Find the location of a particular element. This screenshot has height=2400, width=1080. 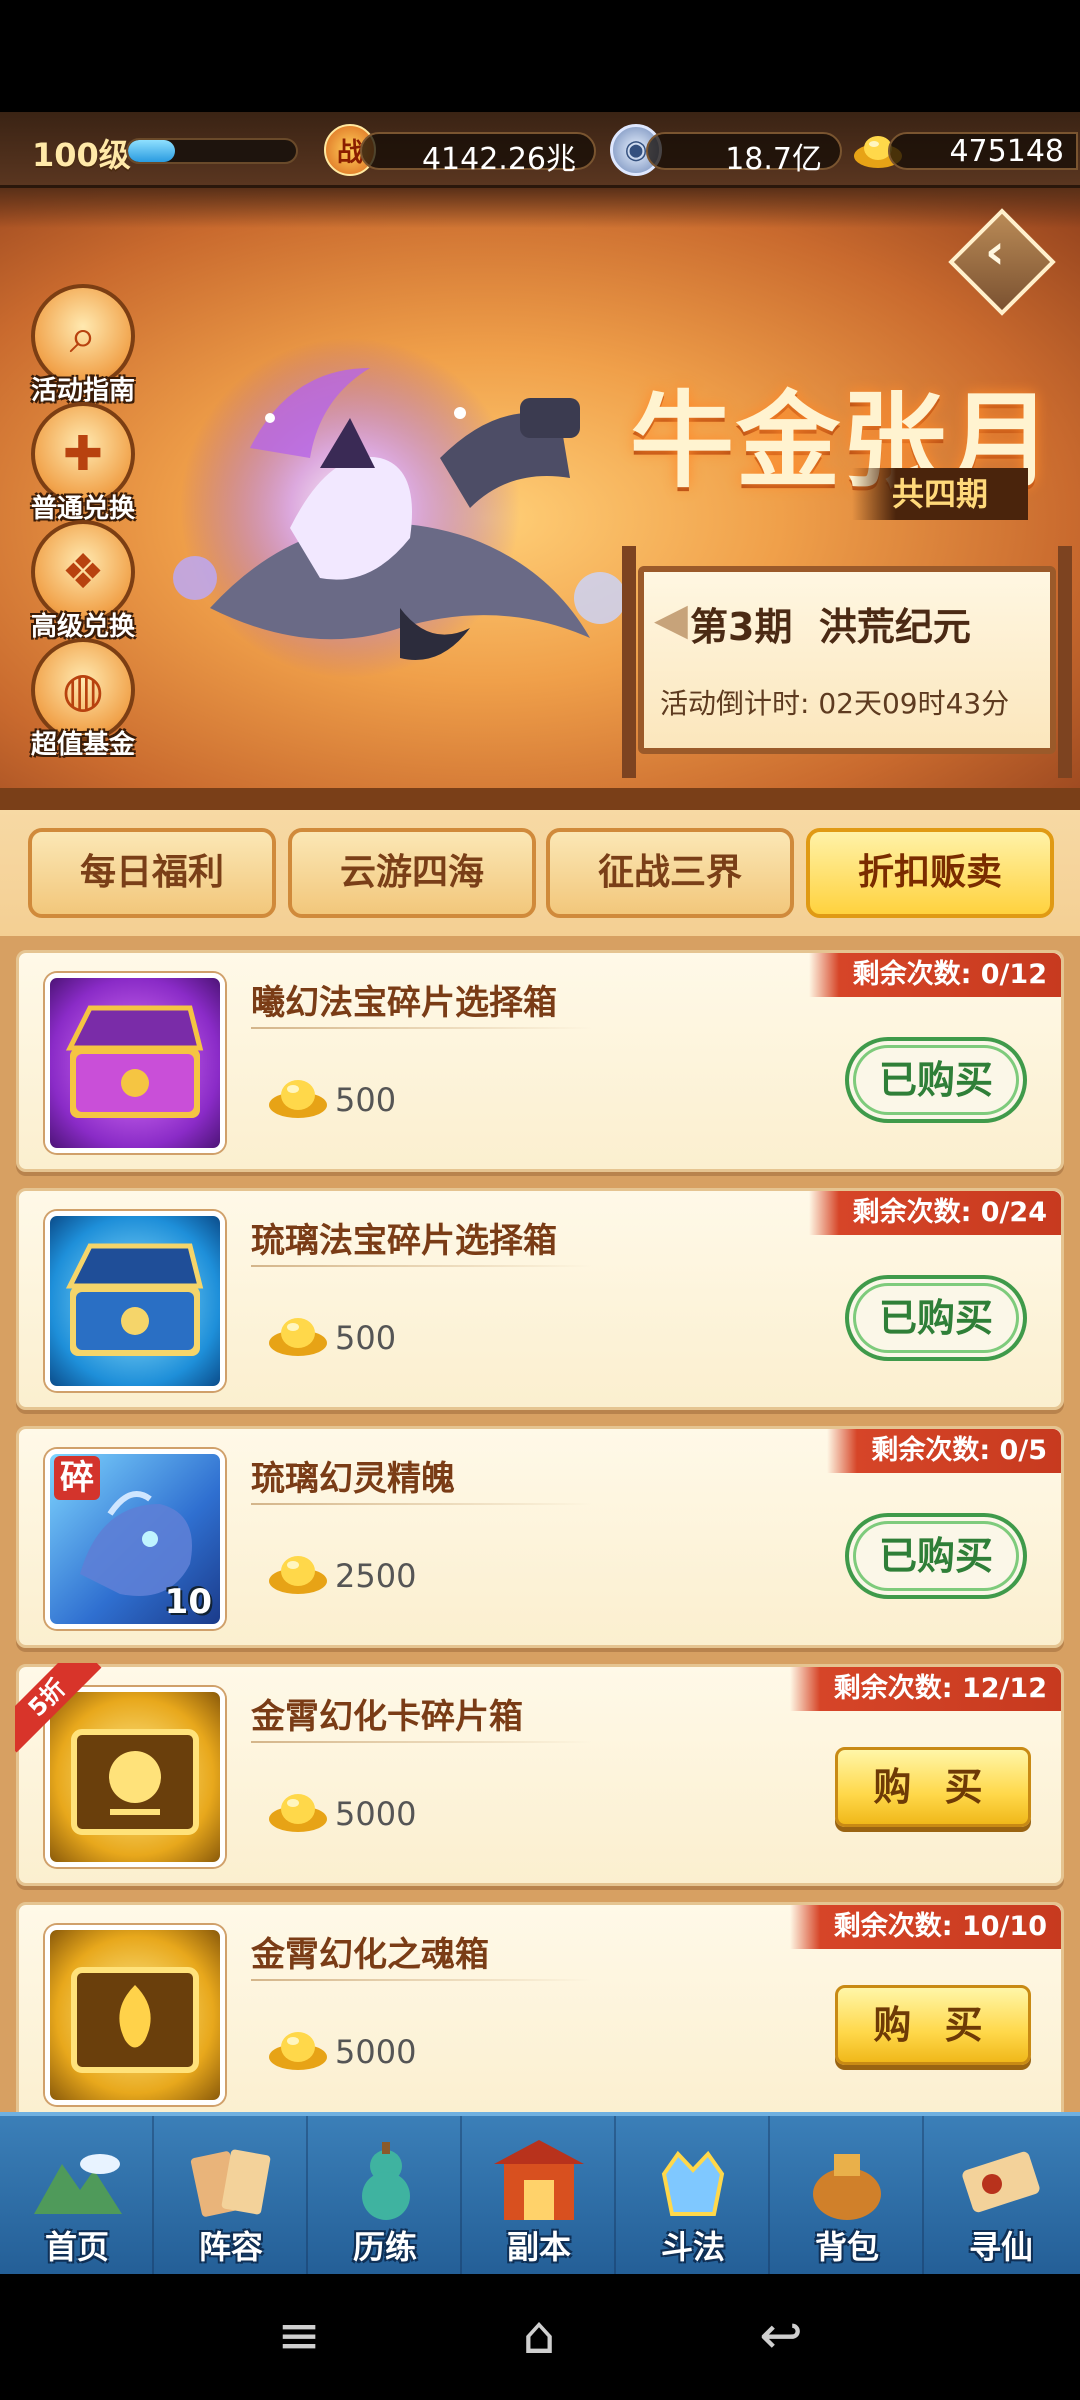

sidebar-item-value-fund: ◍ 超值基金 is located at coordinates (83, 699).